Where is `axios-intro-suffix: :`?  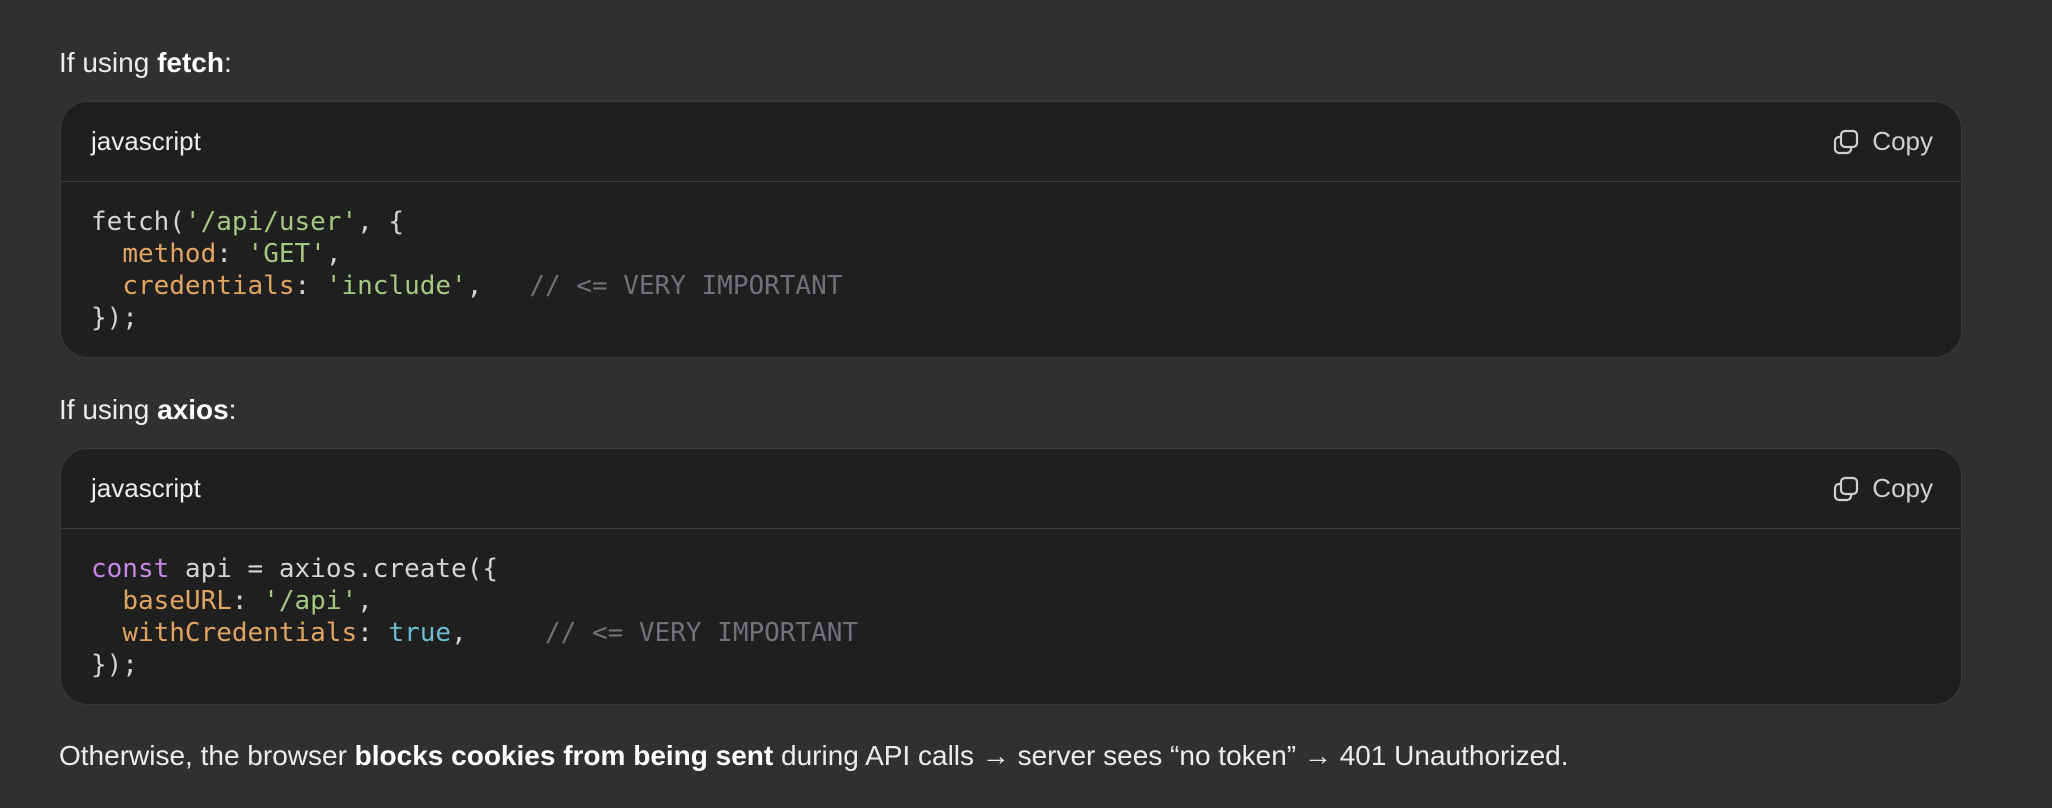 axios-intro-suffix: : is located at coordinates (232, 409).